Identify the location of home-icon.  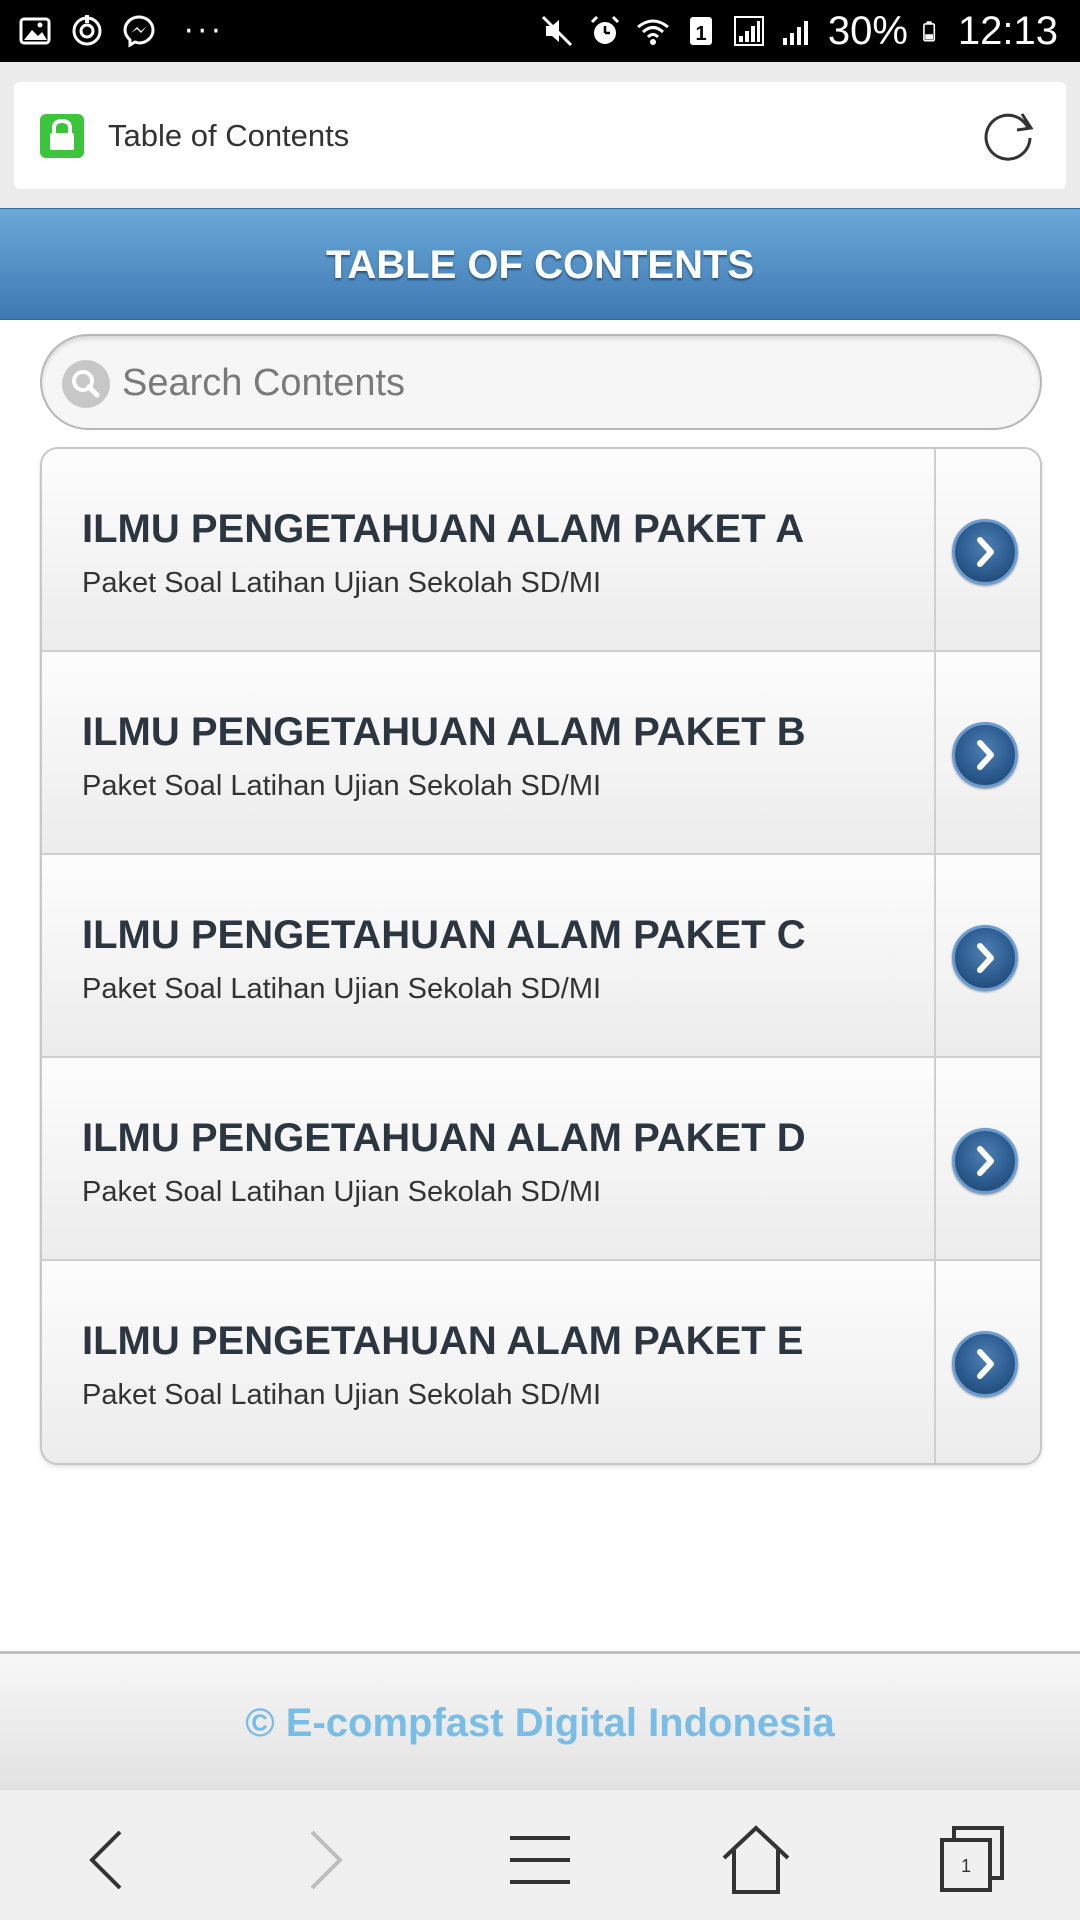
(756, 1860).